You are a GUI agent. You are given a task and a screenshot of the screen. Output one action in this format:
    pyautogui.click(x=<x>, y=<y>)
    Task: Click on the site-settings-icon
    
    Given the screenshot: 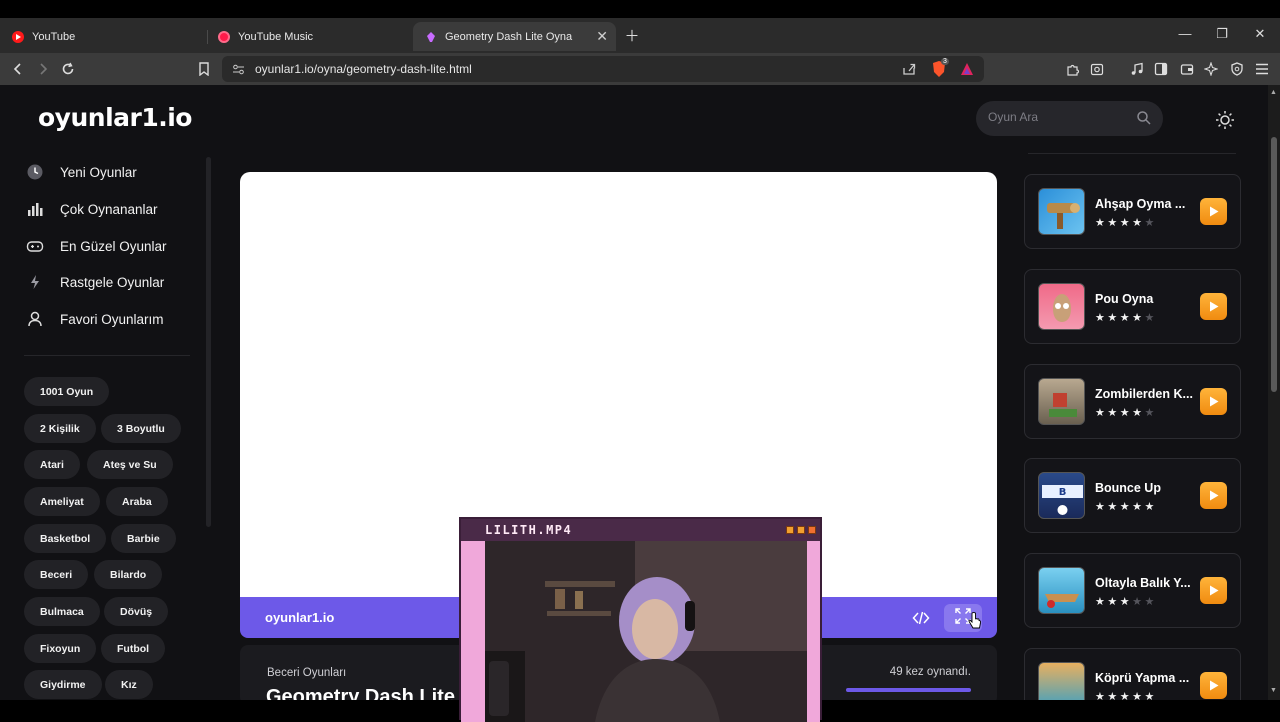 What is the action you would take?
    pyautogui.click(x=238, y=72)
    